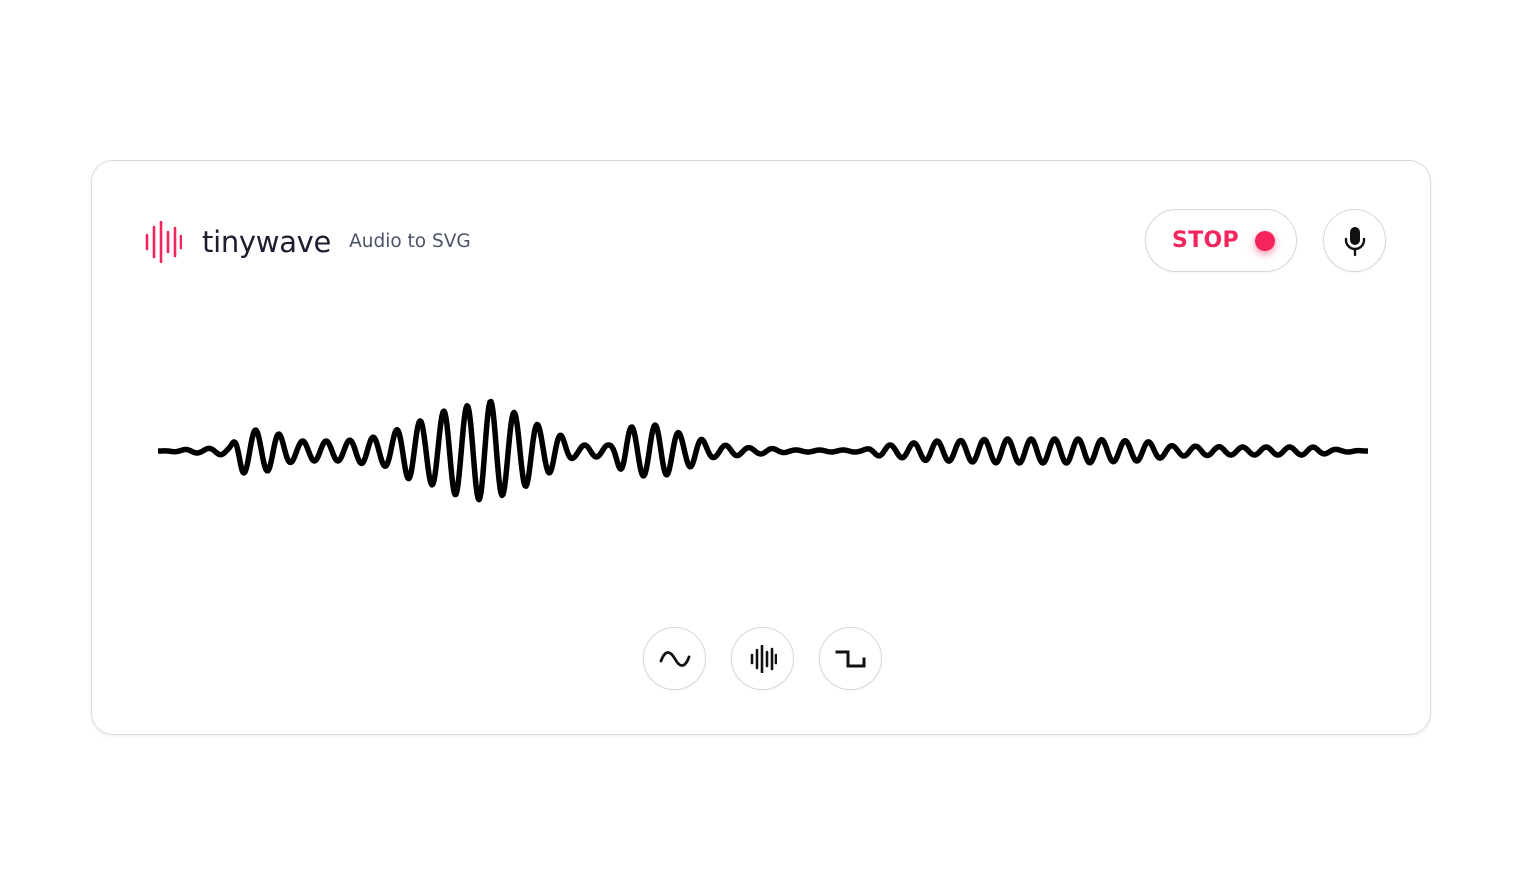 This screenshot has height=896, width=1524. What do you see at coordinates (1205, 240) in the screenshot?
I see `stop-label: STOP` at bounding box center [1205, 240].